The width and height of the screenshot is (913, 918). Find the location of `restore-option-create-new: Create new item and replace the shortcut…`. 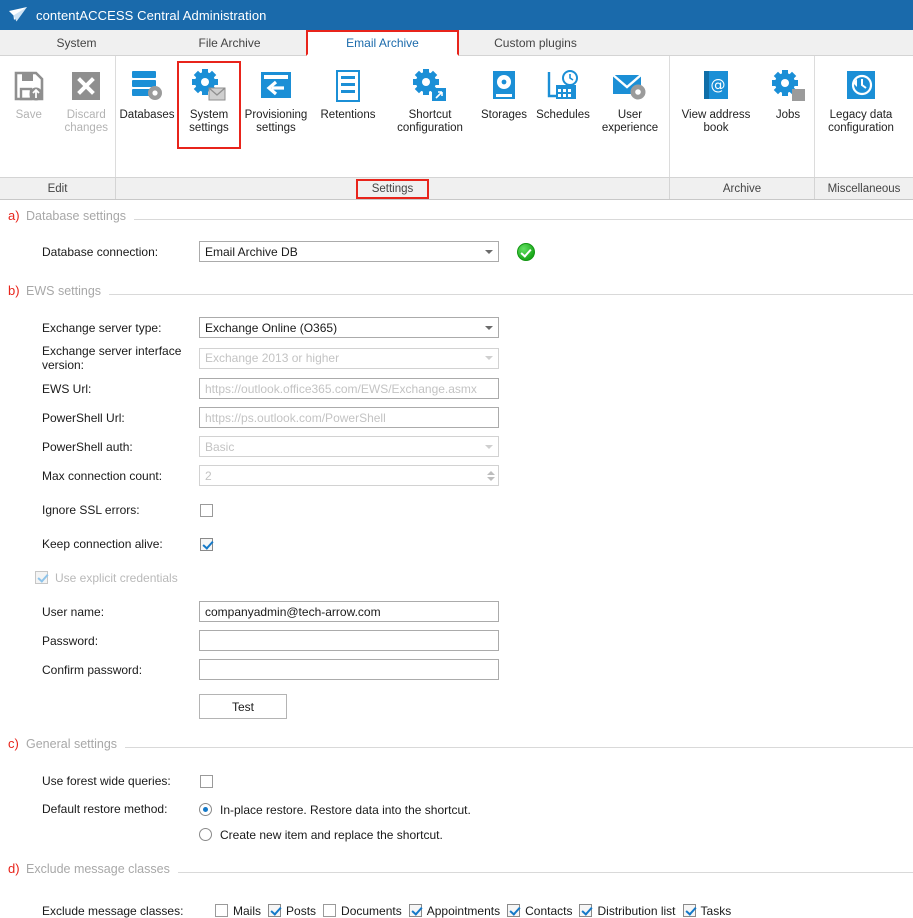

restore-option-create-new: Create new item and replace the shortcut… is located at coordinates (335, 834).